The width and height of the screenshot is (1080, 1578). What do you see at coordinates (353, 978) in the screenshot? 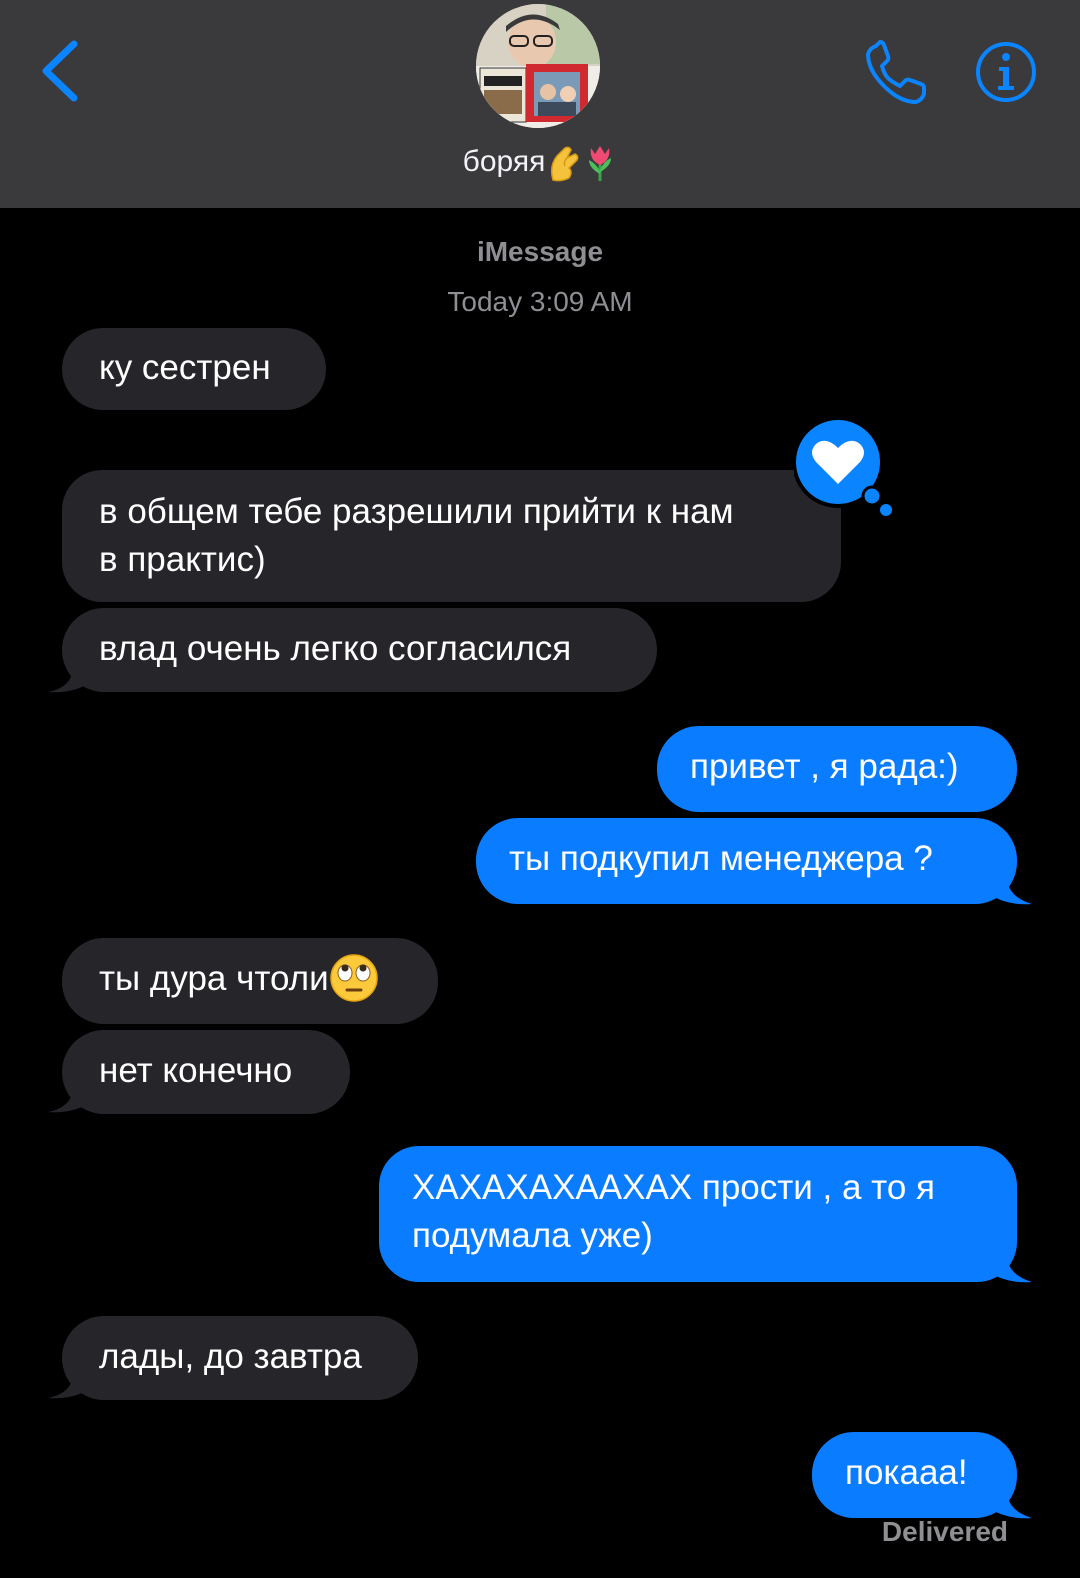
I see `face-with-rolling-eyes-emoji` at bounding box center [353, 978].